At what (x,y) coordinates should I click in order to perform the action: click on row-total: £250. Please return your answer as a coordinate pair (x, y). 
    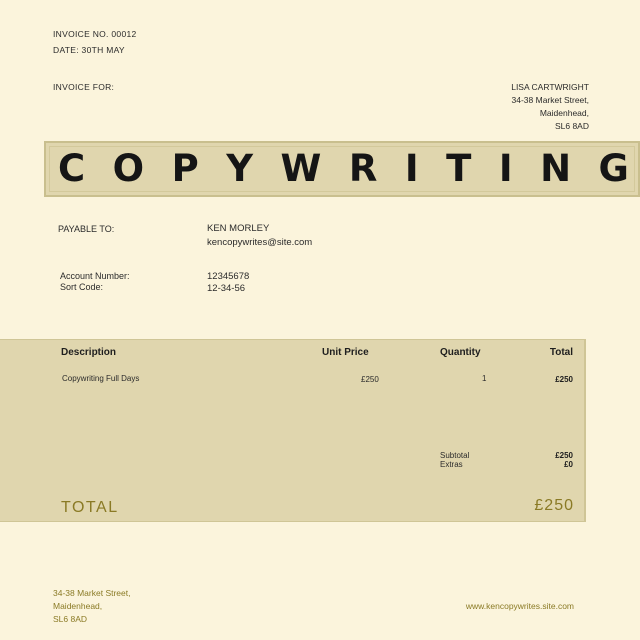
    Looking at the image, I should click on (564, 379).